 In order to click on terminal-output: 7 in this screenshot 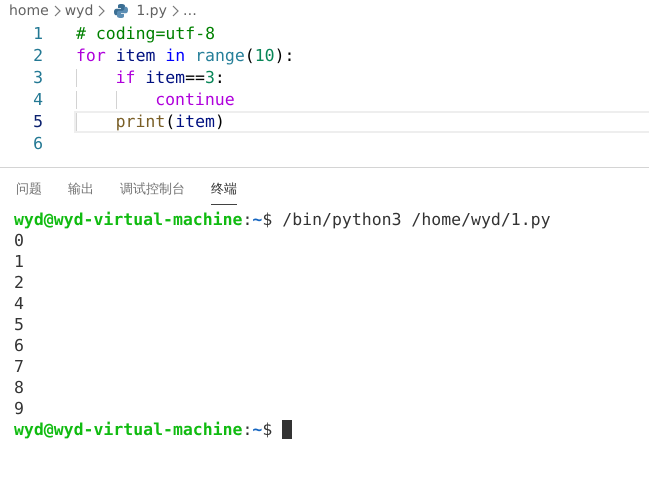, I will do `click(19, 366)`.